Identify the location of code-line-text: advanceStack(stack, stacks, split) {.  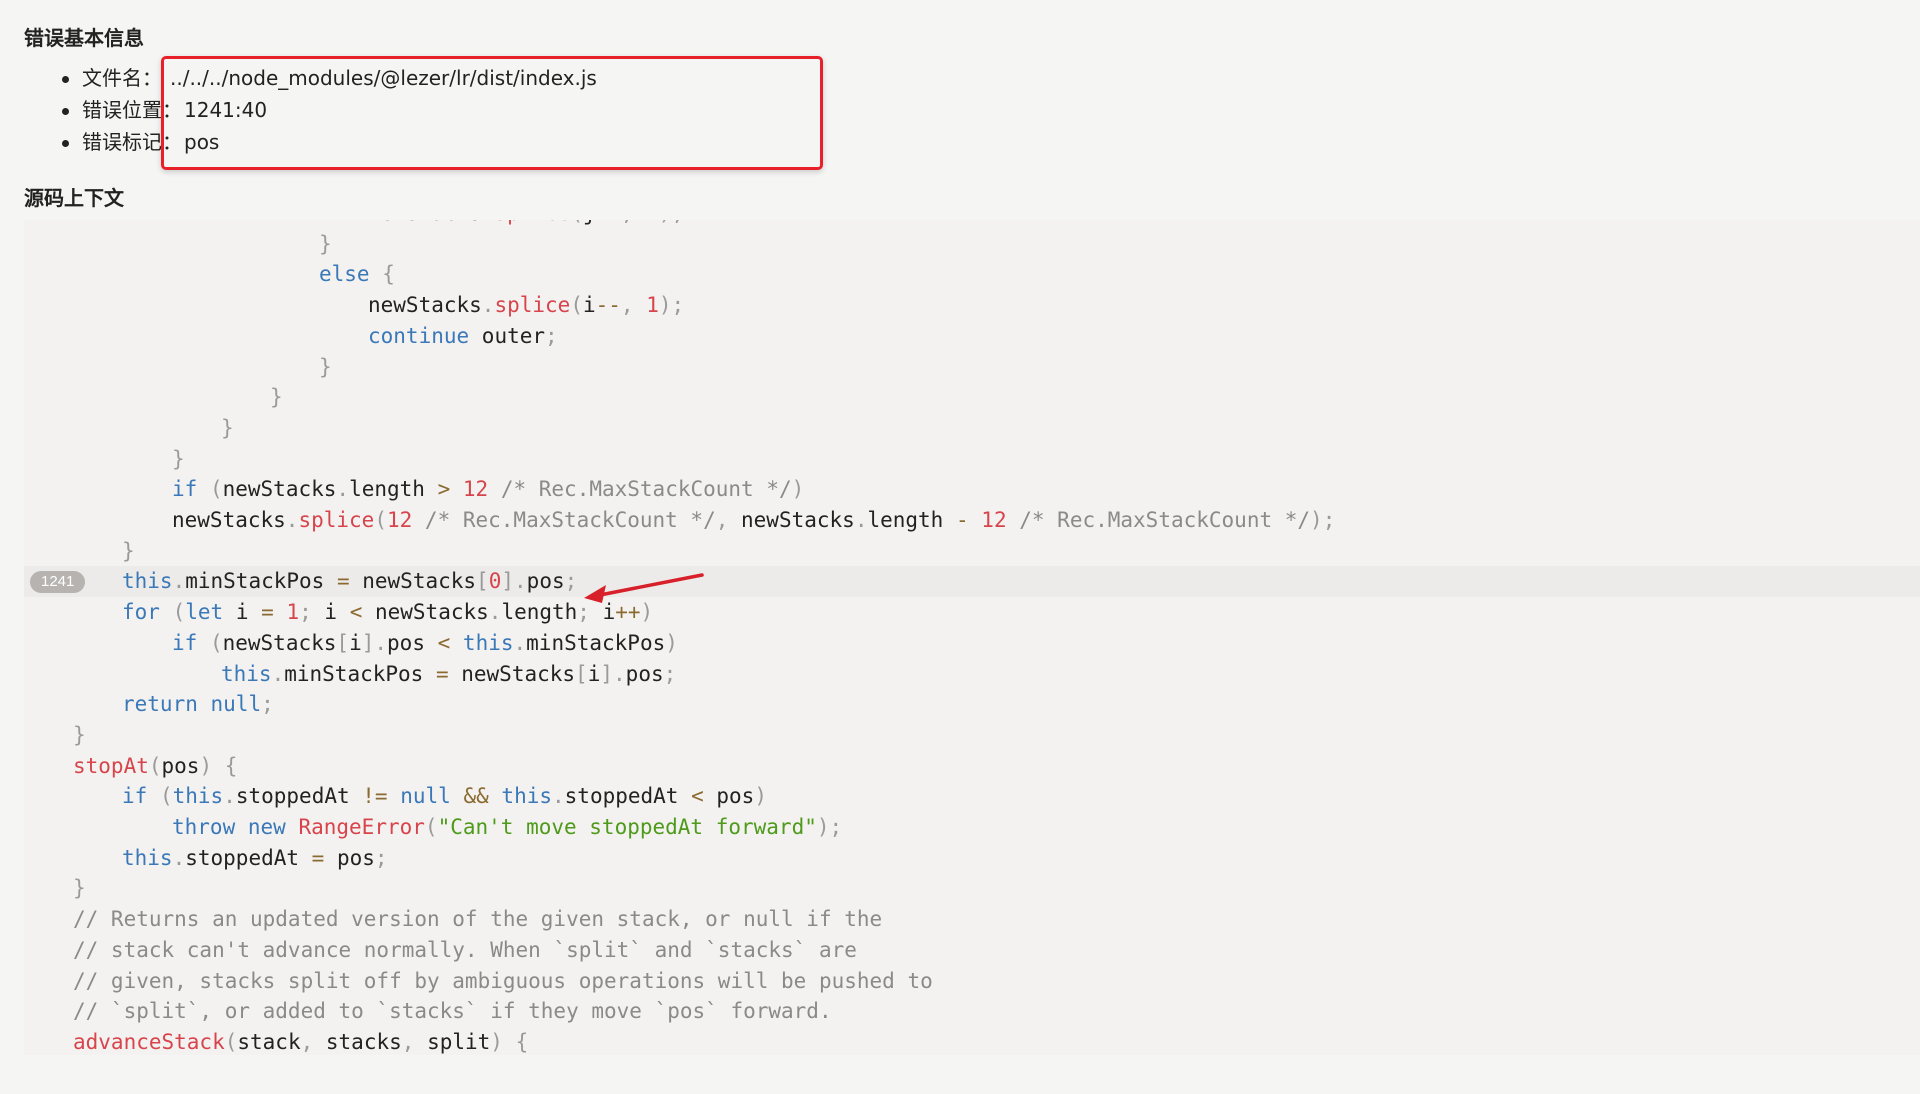
(301, 1041).